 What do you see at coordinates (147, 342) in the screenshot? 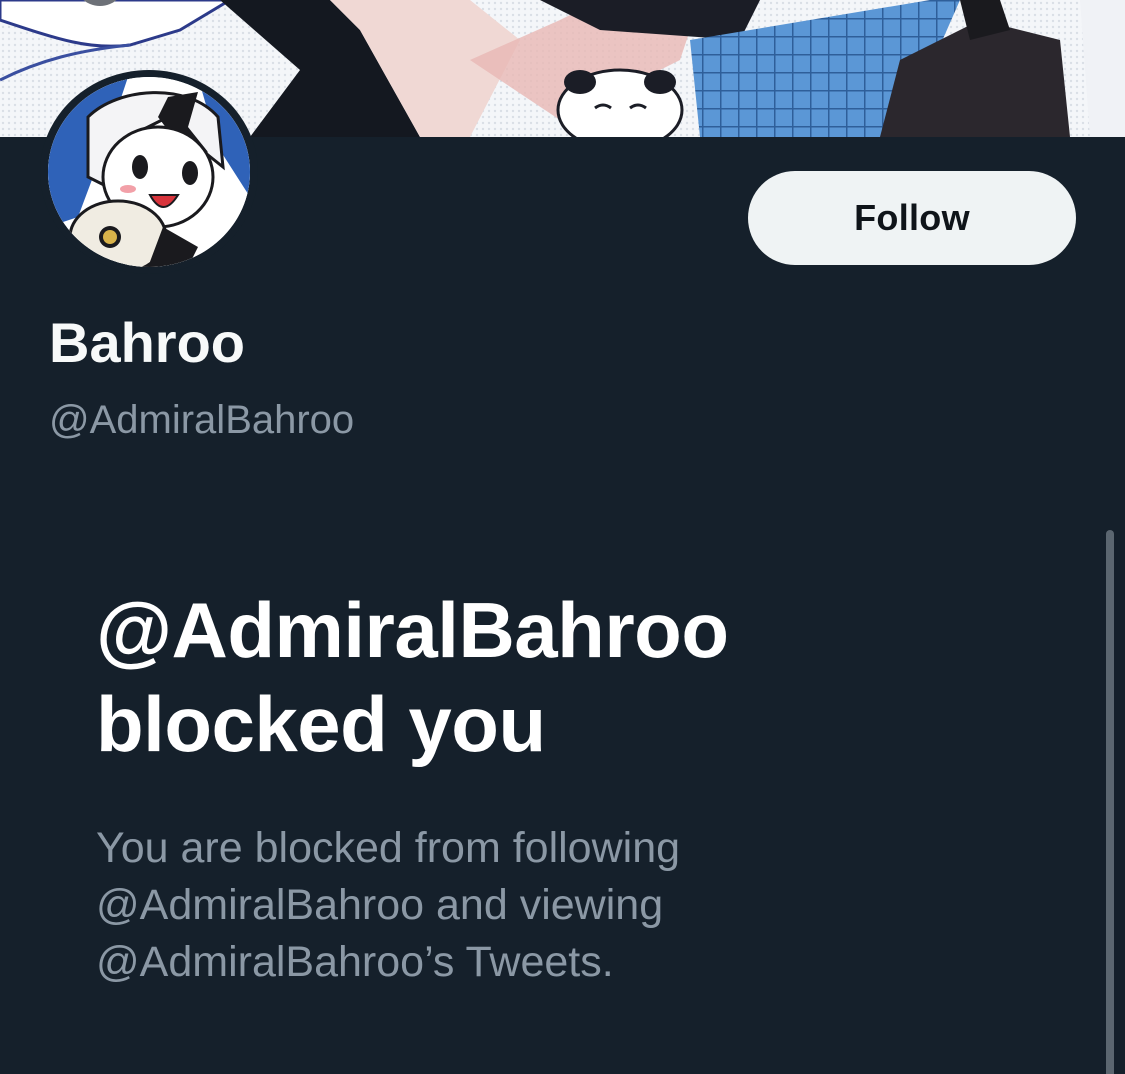
I see `profile-display-name: Bahroo` at bounding box center [147, 342].